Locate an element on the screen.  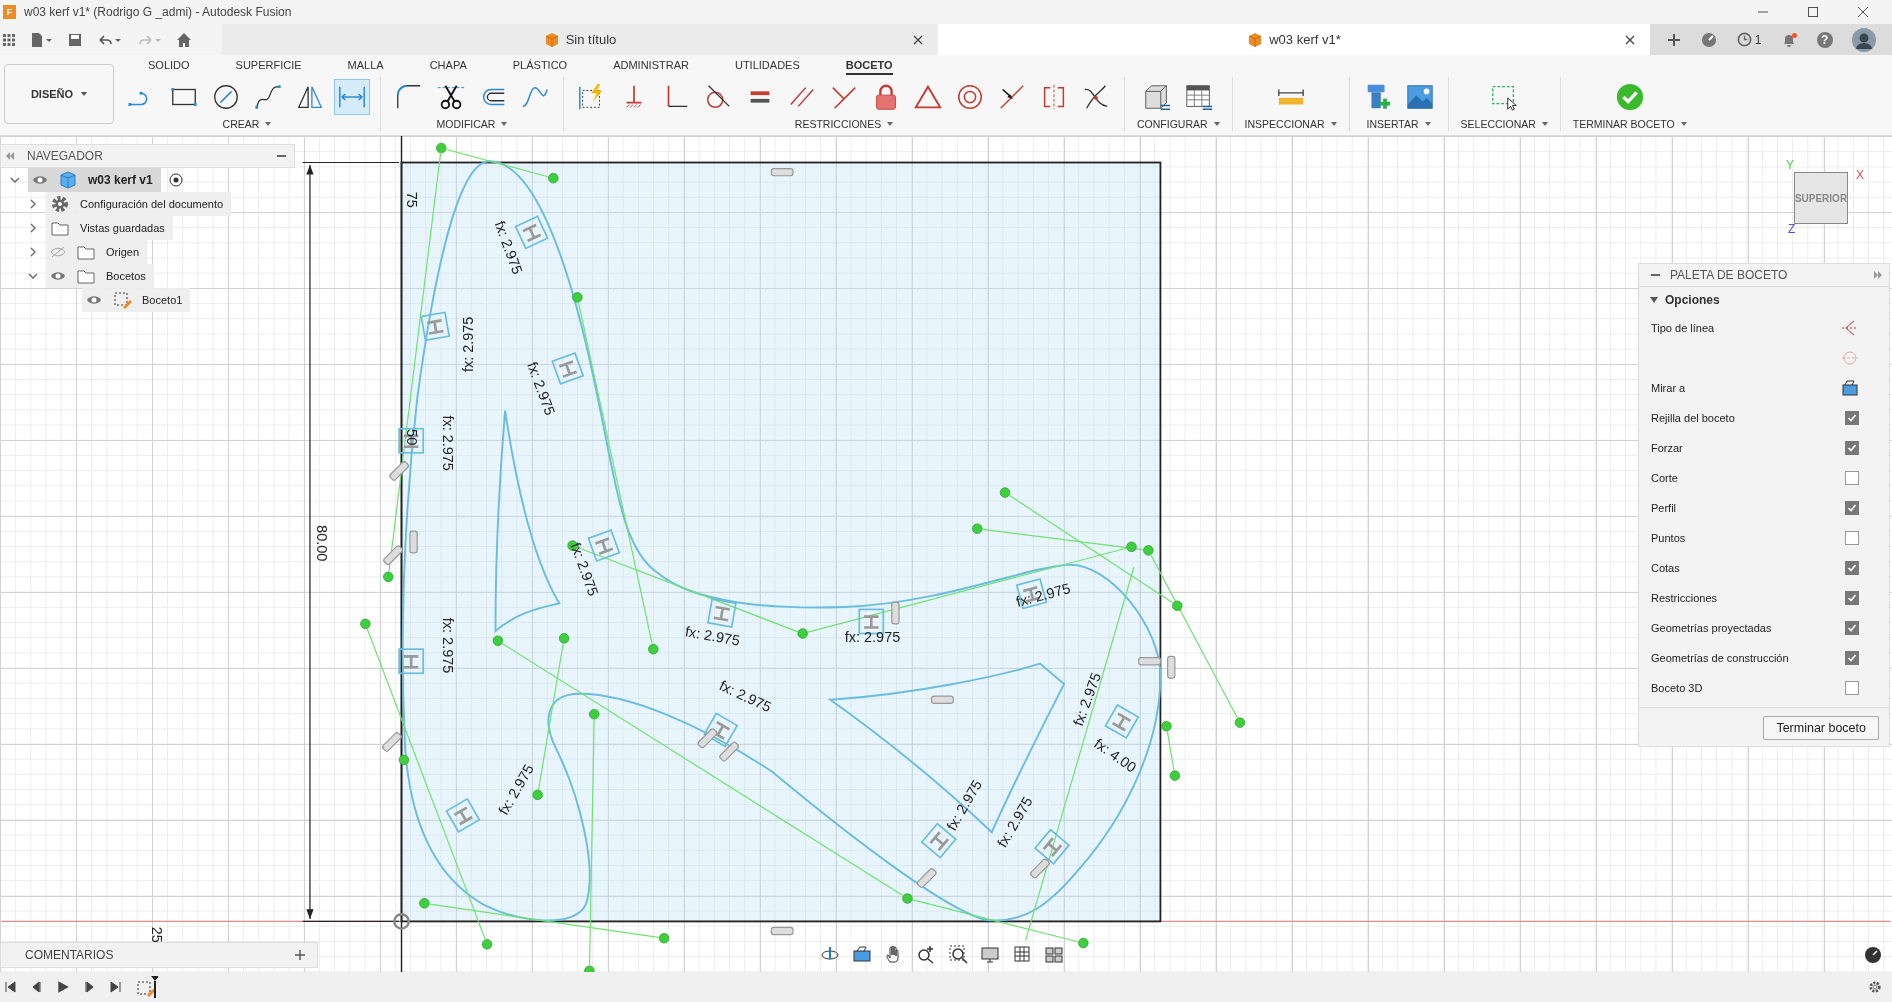
axis-label: X is located at coordinates (1860, 175).